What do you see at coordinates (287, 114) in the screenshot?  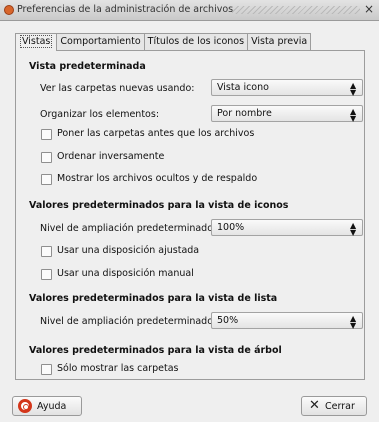 I see `arrange-combo: Por nombre ▲▼` at bounding box center [287, 114].